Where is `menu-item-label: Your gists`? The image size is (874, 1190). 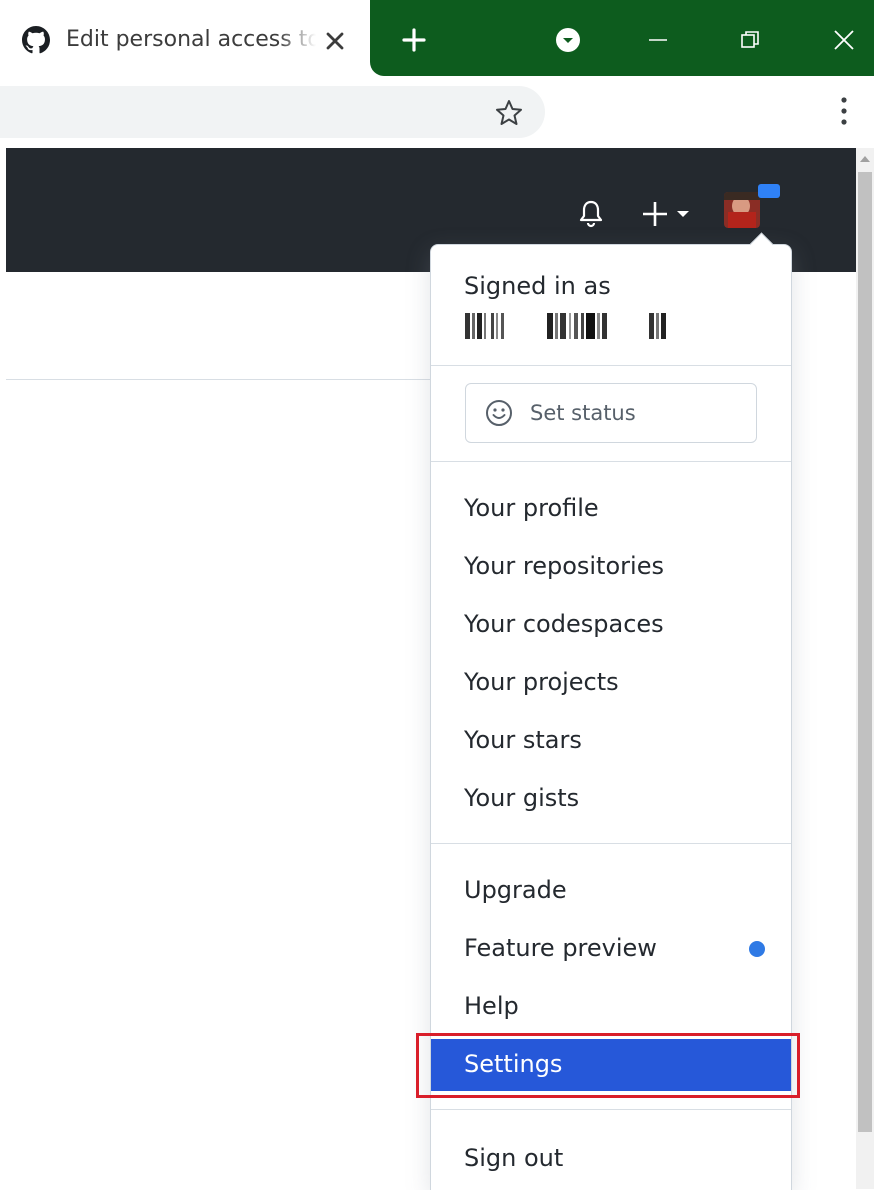
menu-item-label: Your gists is located at coordinates (522, 798).